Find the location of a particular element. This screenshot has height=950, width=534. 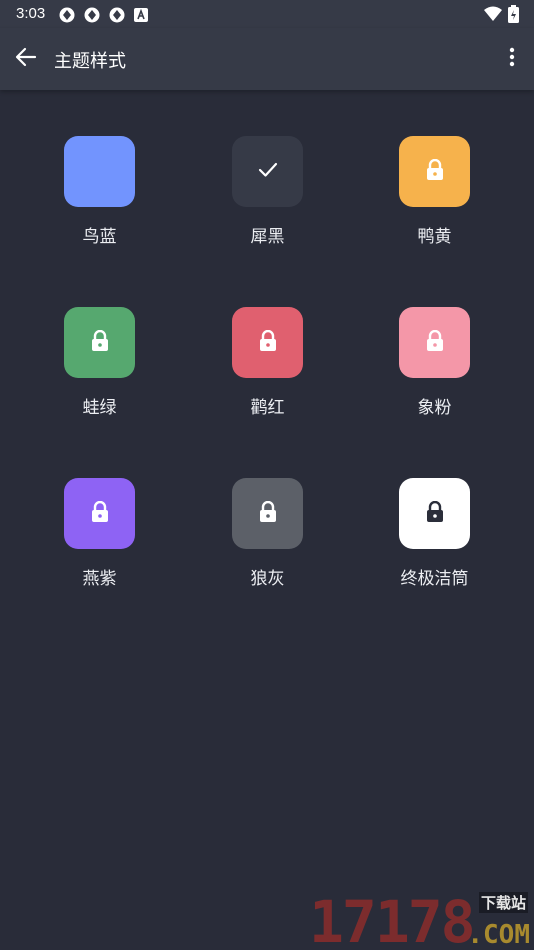

theme-option: 象粉 is located at coordinates (434, 372).